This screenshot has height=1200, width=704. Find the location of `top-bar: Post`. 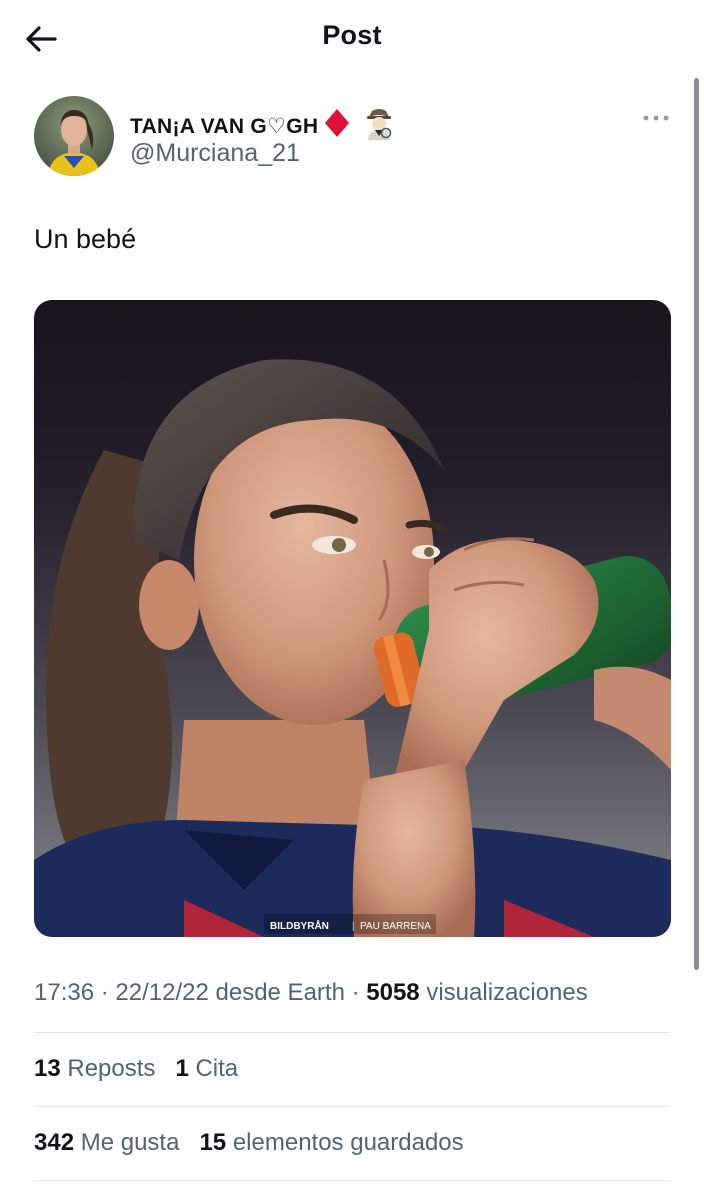

top-bar: Post is located at coordinates (352, 38).